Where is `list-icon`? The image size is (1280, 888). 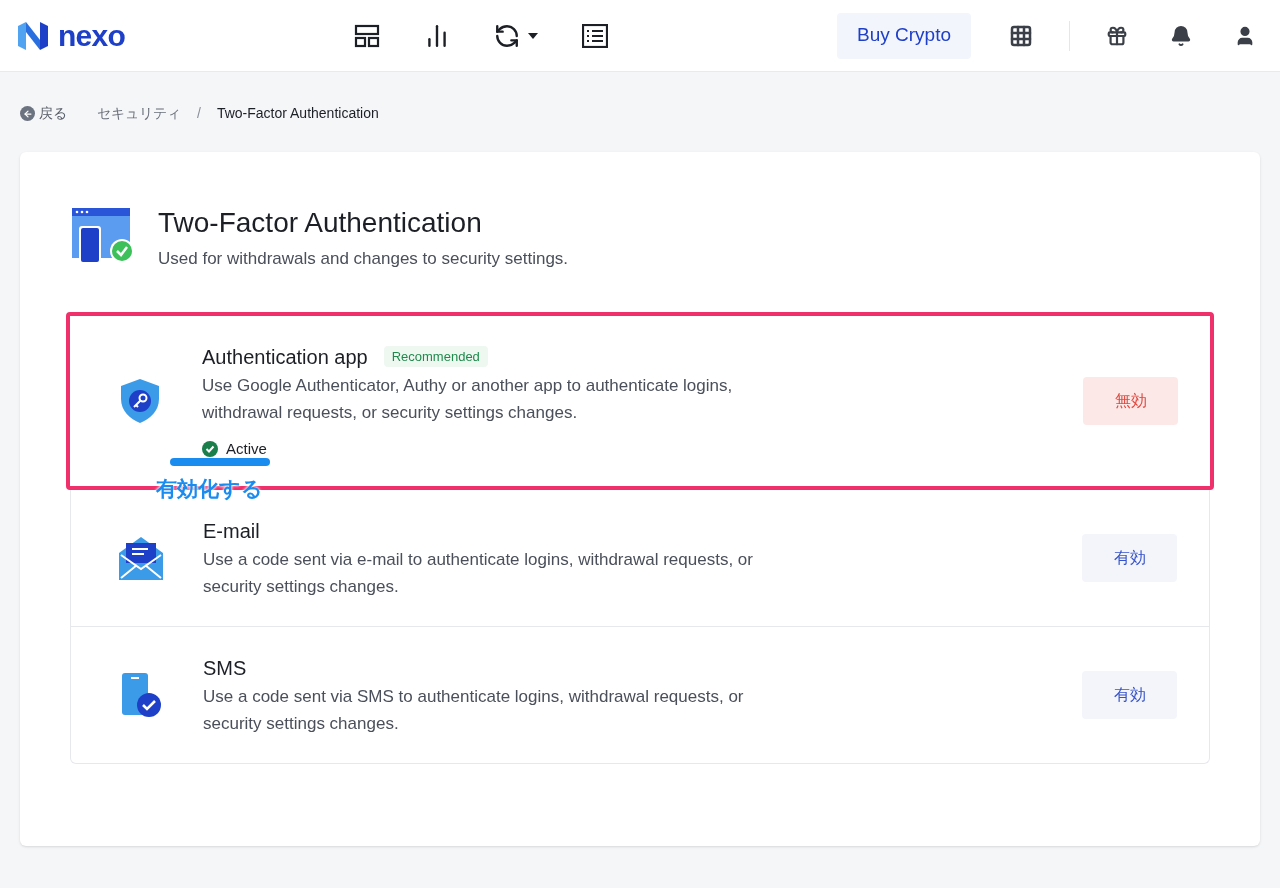
list-icon is located at coordinates (595, 35).